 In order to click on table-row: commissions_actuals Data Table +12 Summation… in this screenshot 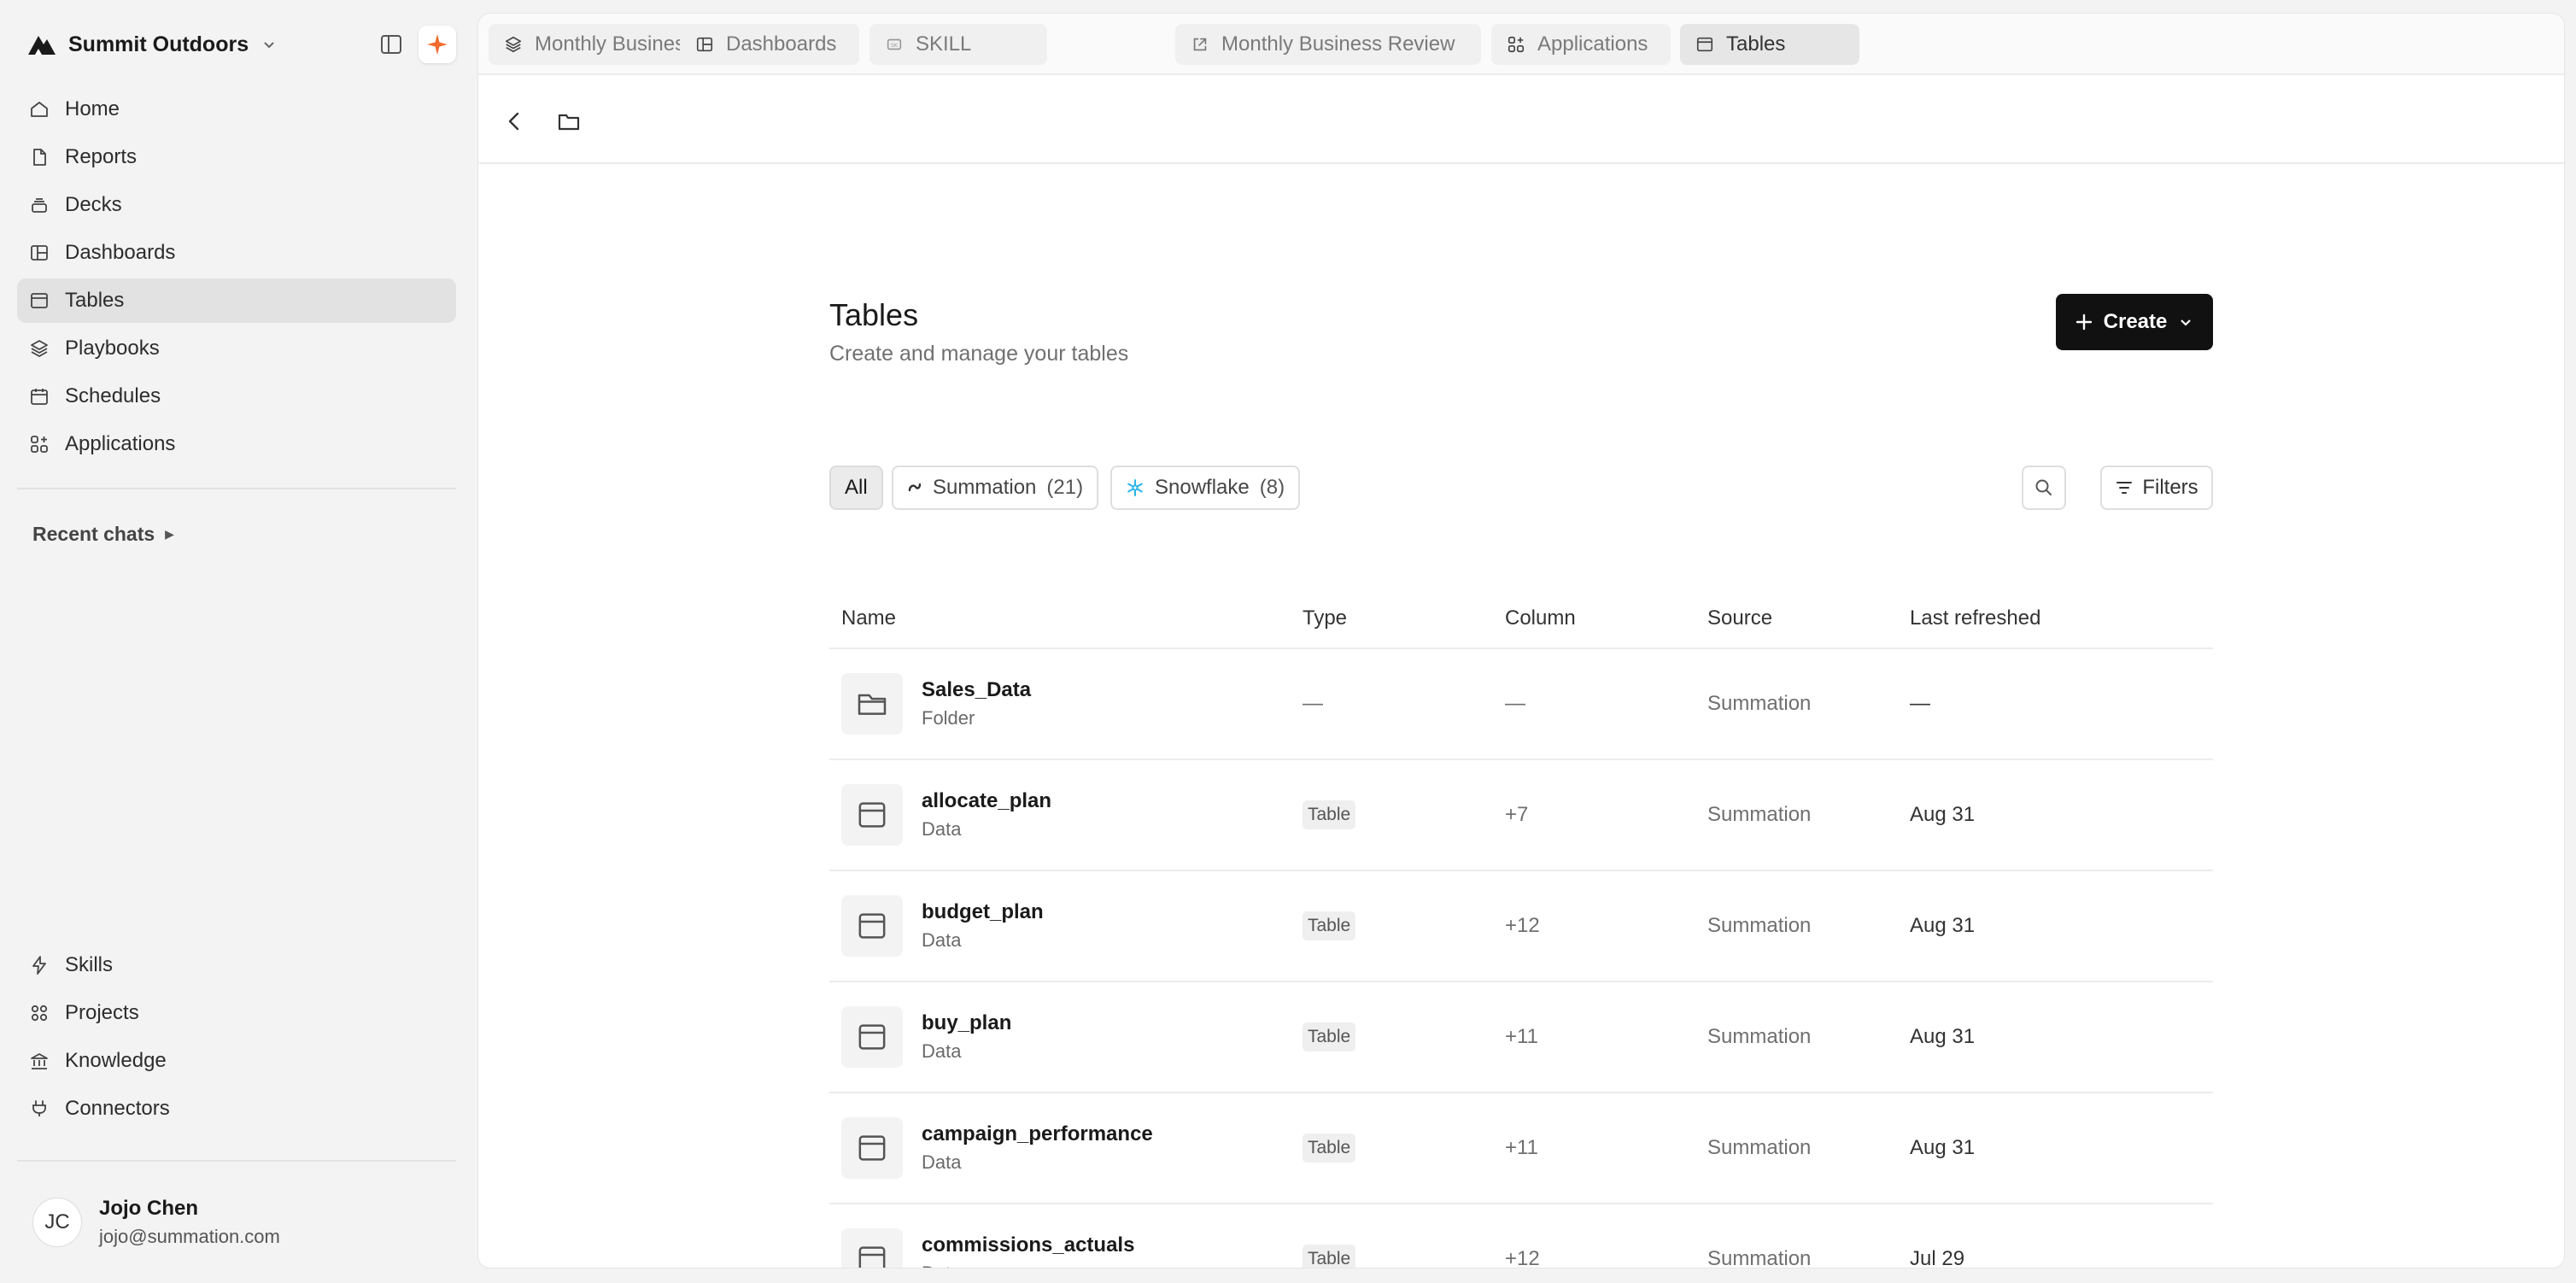, I will do `click(1521, 1236)`.